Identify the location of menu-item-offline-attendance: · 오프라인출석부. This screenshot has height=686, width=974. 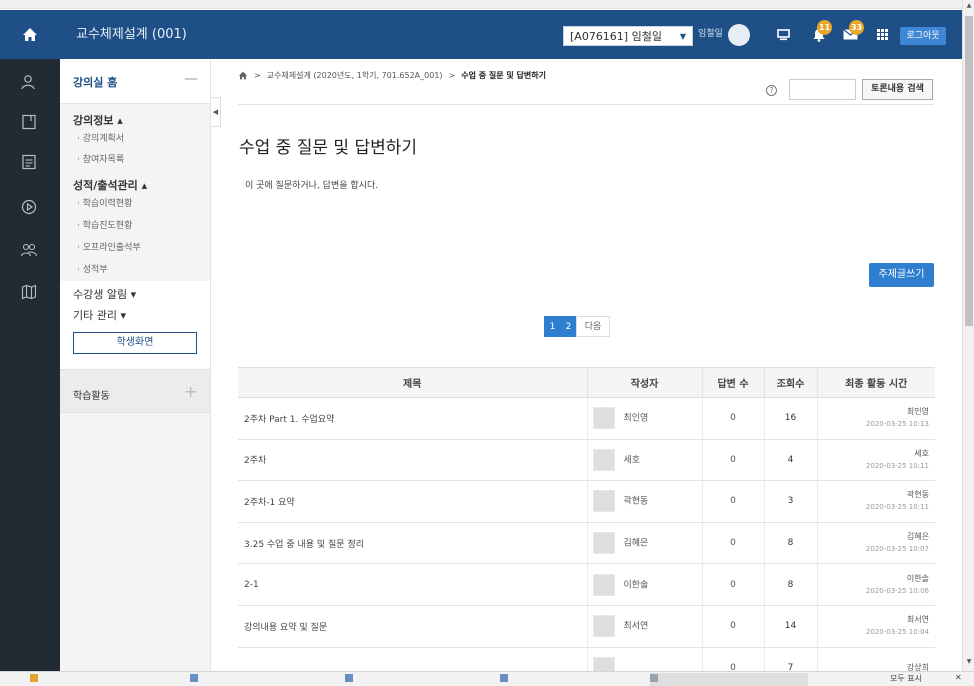
(109, 246).